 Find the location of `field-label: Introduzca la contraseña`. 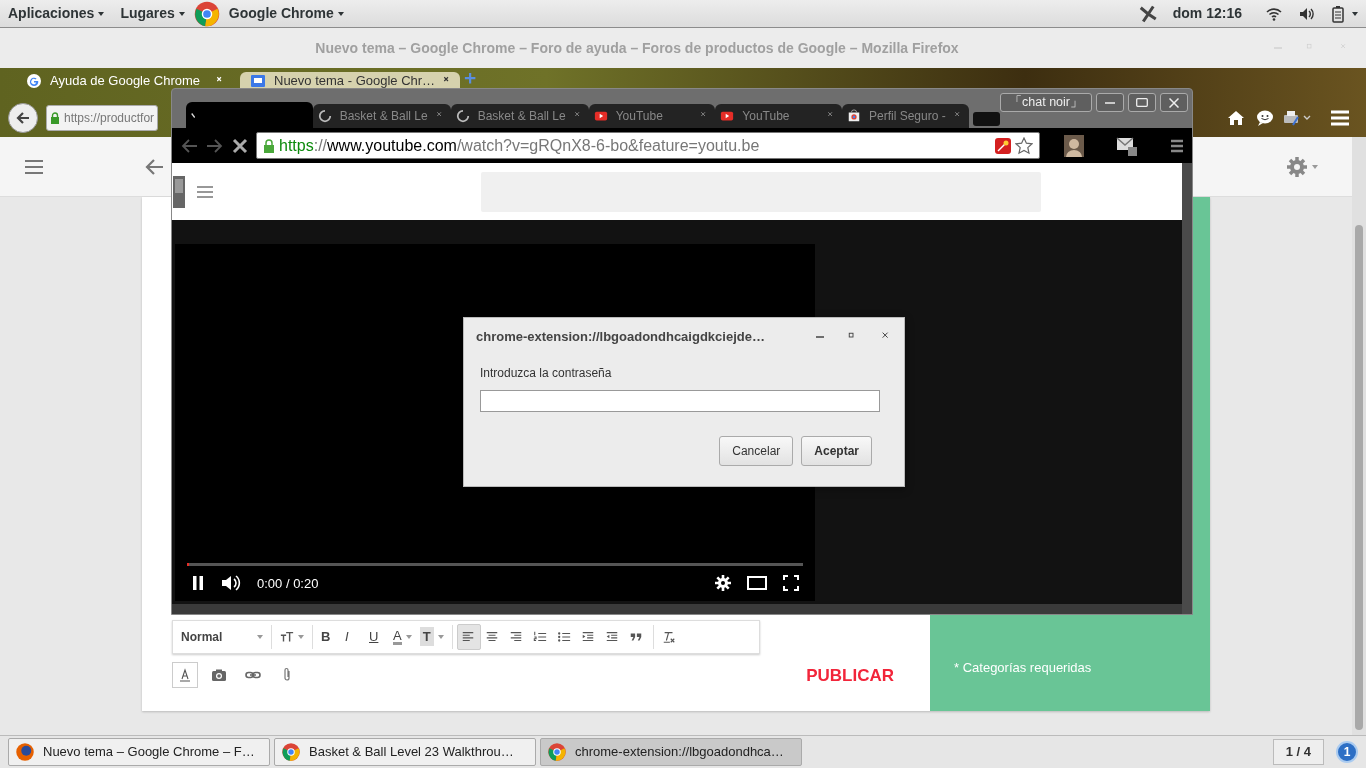

field-label: Introduzca la contraseña is located at coordinates (546, 373).